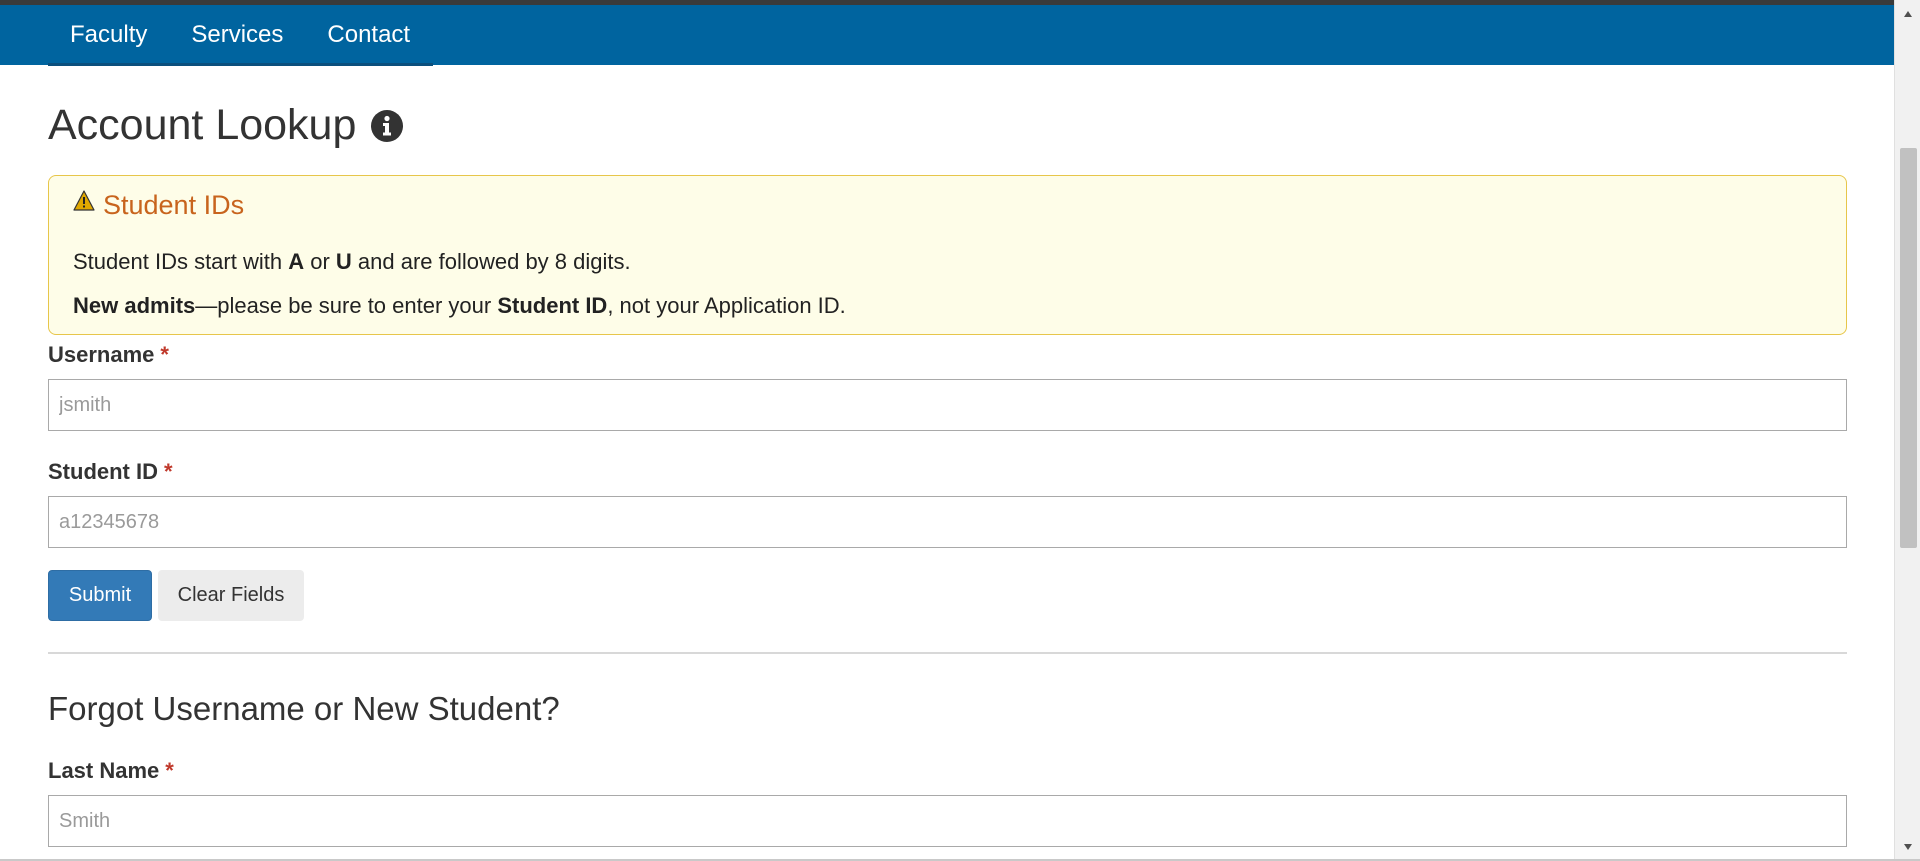 The height and width of the screenshot is (861, 1920). What do you see at coordinates (947, 35) in the screenshot?
I see `top-navbar: Faculty Services Contact` at bounding box center [947, 35].